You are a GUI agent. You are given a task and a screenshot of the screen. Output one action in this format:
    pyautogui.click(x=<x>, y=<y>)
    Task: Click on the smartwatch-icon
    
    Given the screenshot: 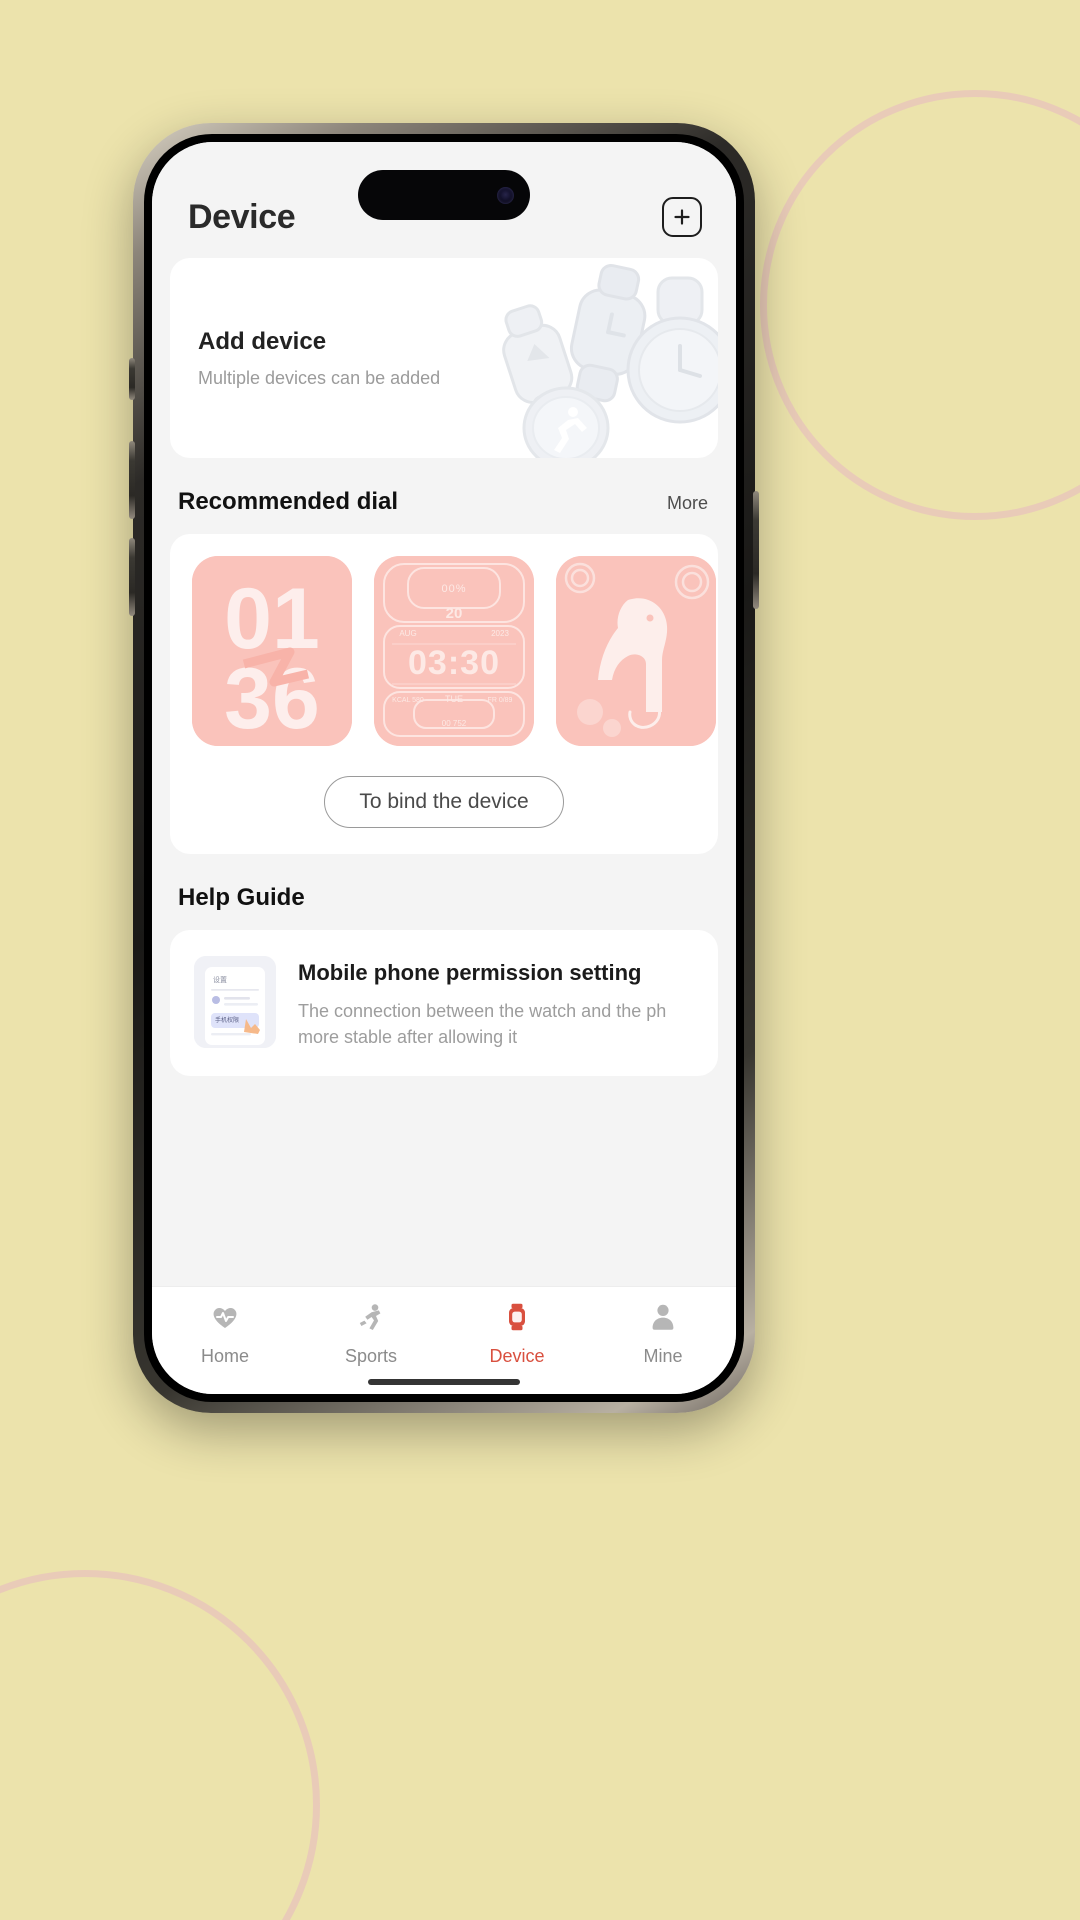 What is the action you would take?
    pyautogui.click(x=517, y=1319)
    